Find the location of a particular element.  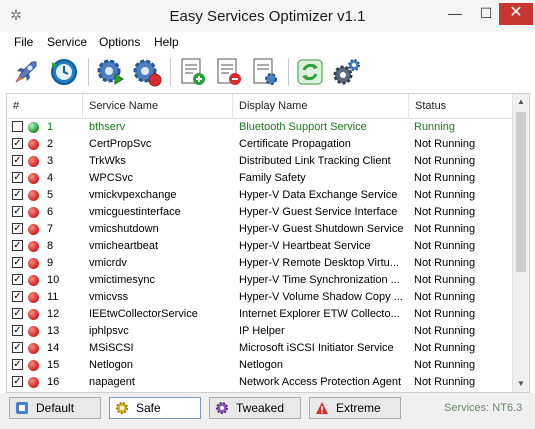

row-status: Running is located at coordinates (434, 127).